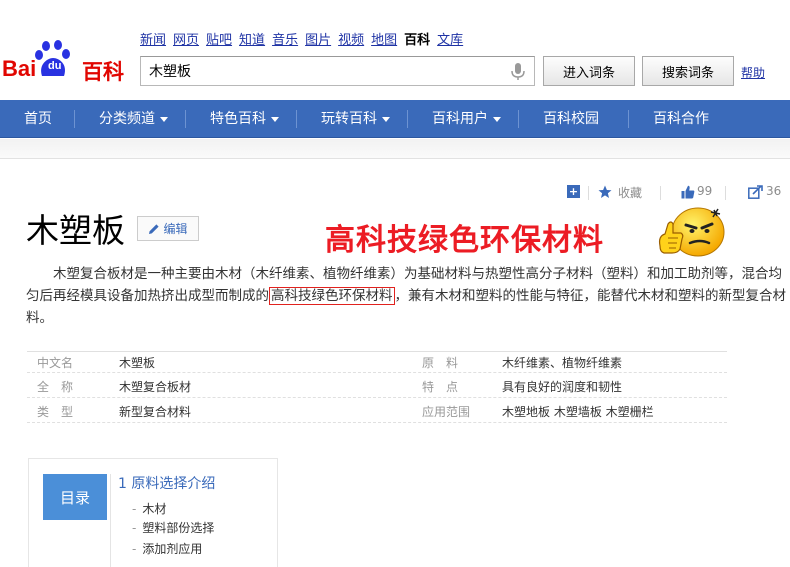 Image resolution: width=790 pixels, height=567 pixels. I want to click on info-value: 木塑地板 木塑墙板 木塑栅栏, so click(578, 412).